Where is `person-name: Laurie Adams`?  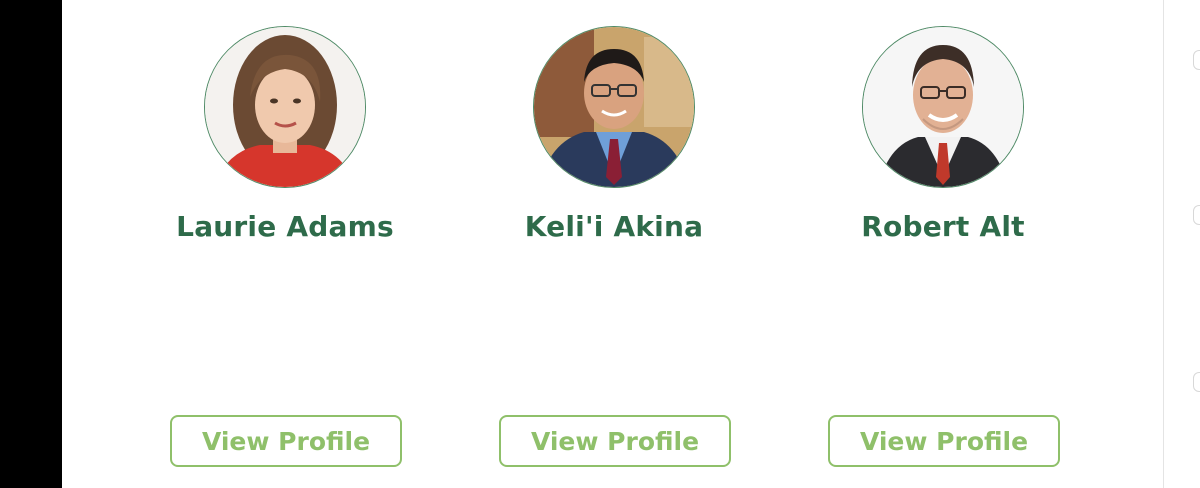
person-name: Laurie Adams is located at coordinates (285, 226).